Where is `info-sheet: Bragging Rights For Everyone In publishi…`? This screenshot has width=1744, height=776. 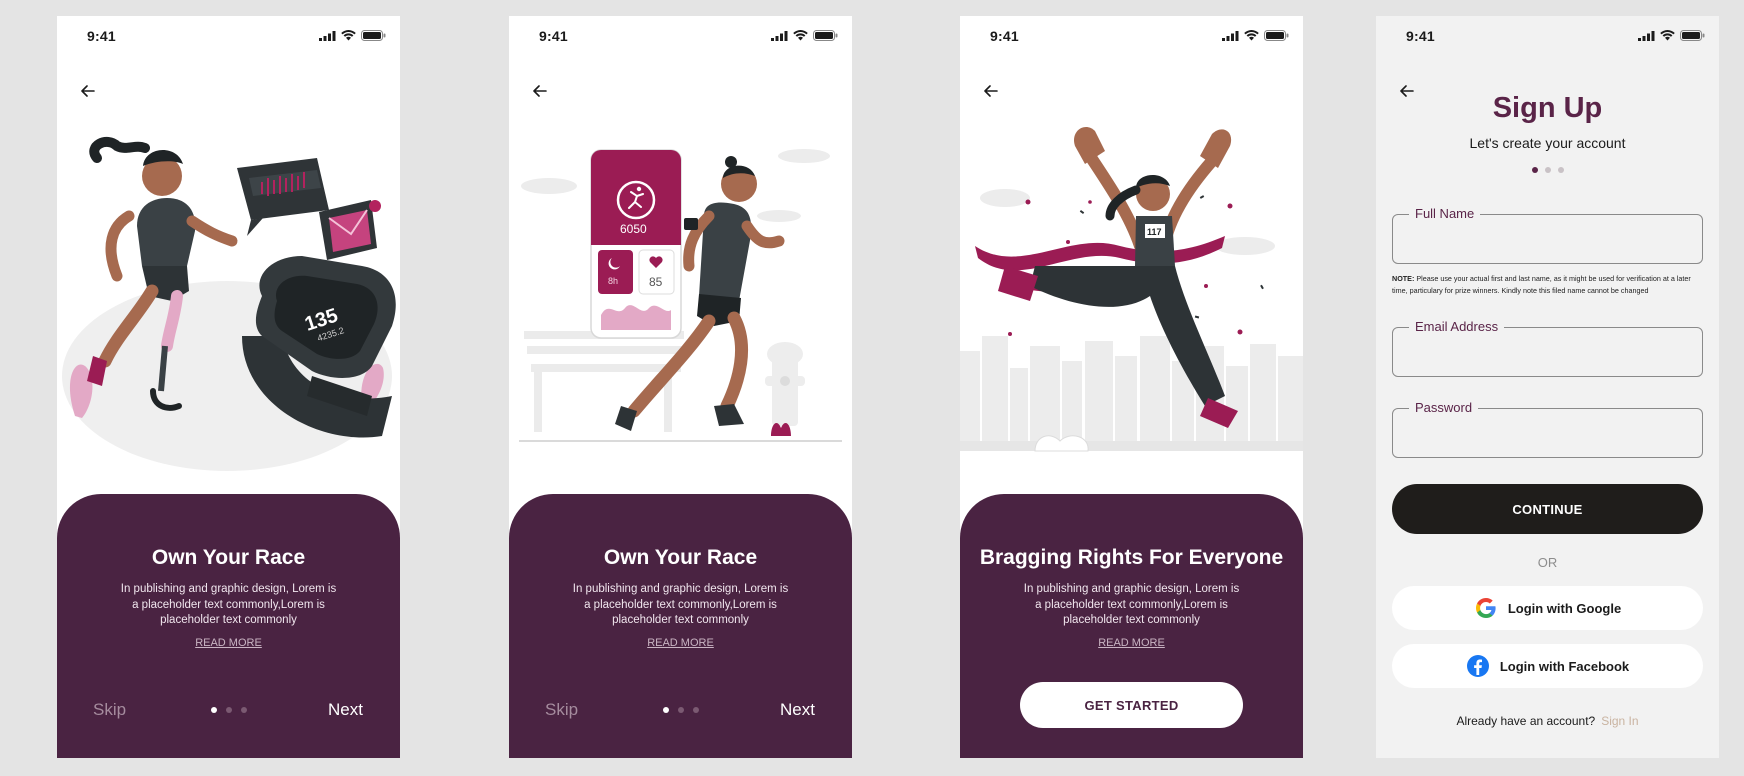 info-sheet: Bragging Rights For Everyone In publishi… is located at coordinates (1131, 626).